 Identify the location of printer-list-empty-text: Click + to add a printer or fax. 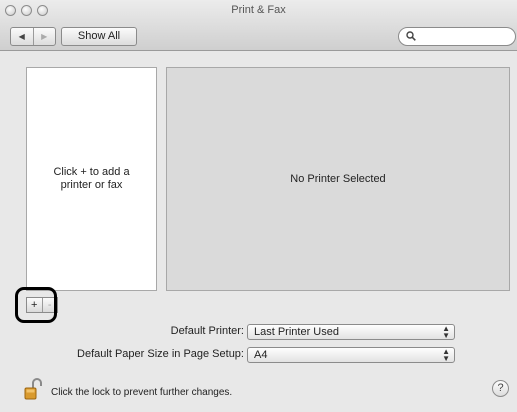
(91, 178).